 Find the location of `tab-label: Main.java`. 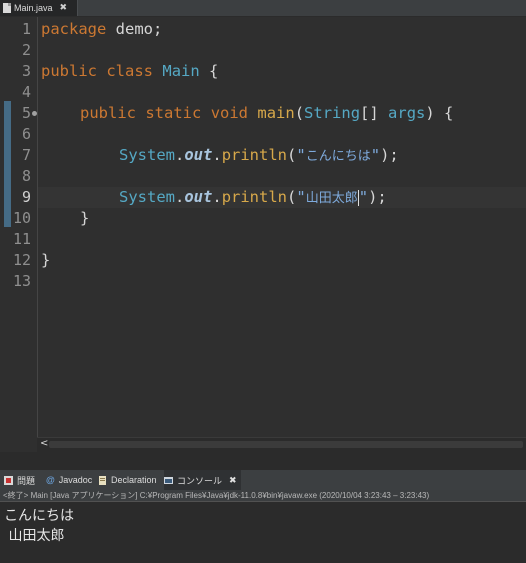

tab-label: Main.java is located at coordinates (33, 8).